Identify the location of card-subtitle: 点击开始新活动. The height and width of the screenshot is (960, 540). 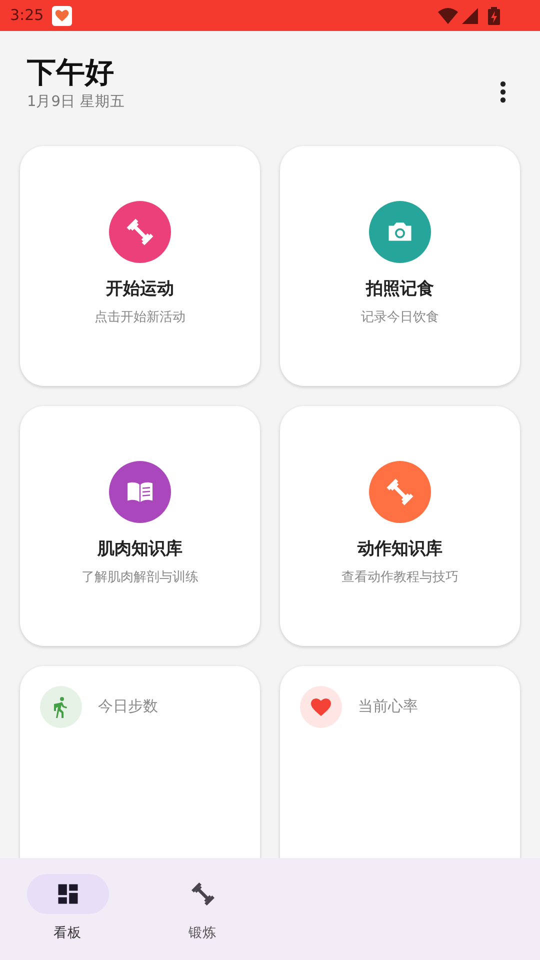
(140, 318).